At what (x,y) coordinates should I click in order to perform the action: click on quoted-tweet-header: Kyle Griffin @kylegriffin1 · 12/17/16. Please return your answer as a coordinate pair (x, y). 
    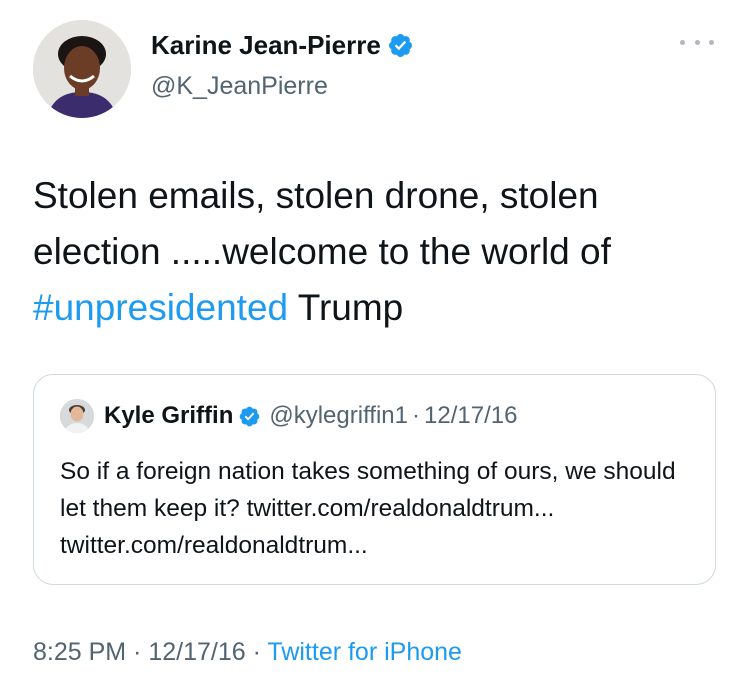
    Looking at the image, I should click on (288, 416).